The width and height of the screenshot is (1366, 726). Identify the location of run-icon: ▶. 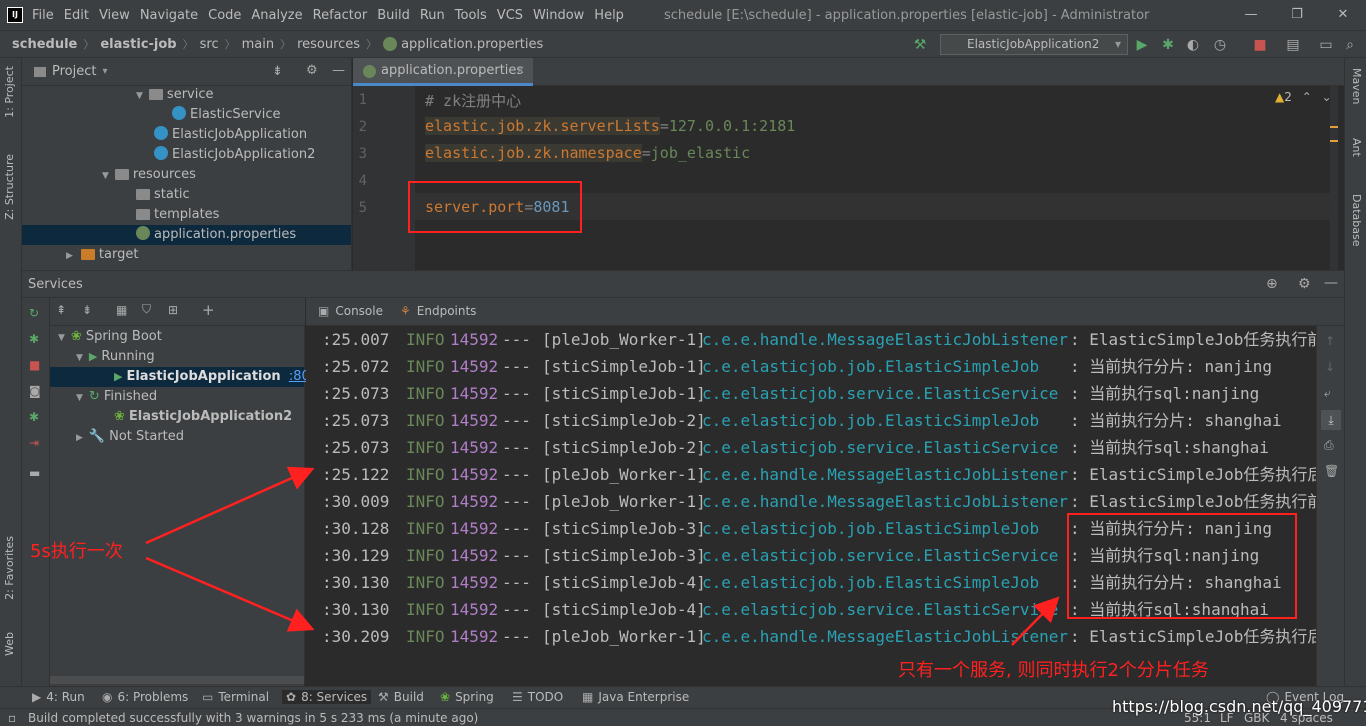
(37, 697).